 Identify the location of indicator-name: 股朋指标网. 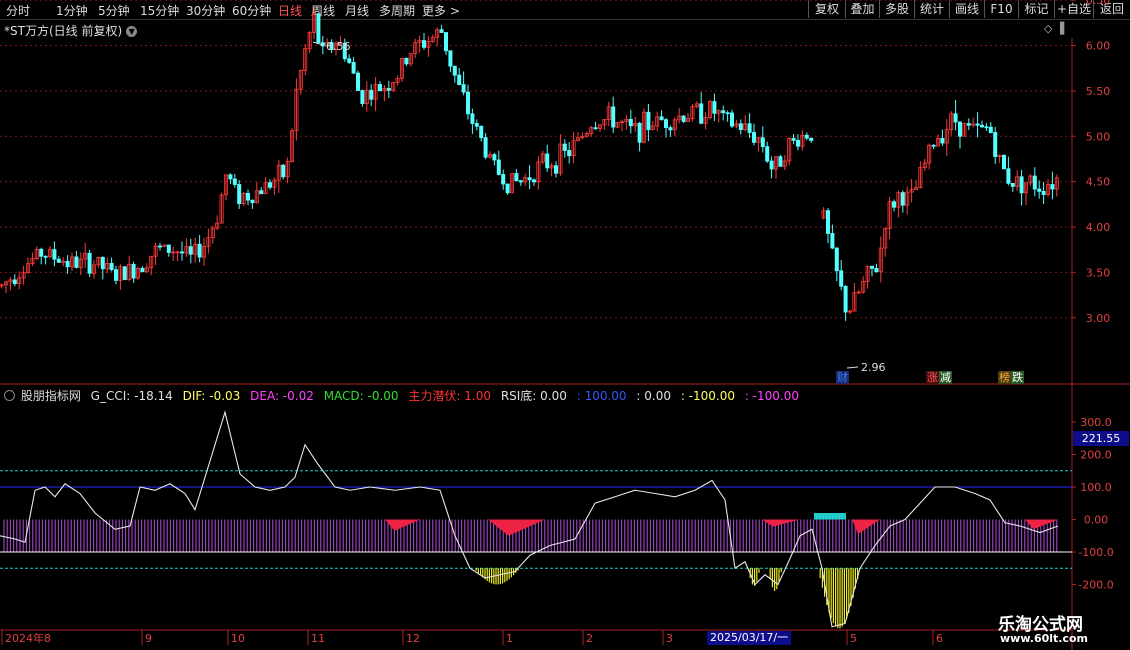
(51, 396).